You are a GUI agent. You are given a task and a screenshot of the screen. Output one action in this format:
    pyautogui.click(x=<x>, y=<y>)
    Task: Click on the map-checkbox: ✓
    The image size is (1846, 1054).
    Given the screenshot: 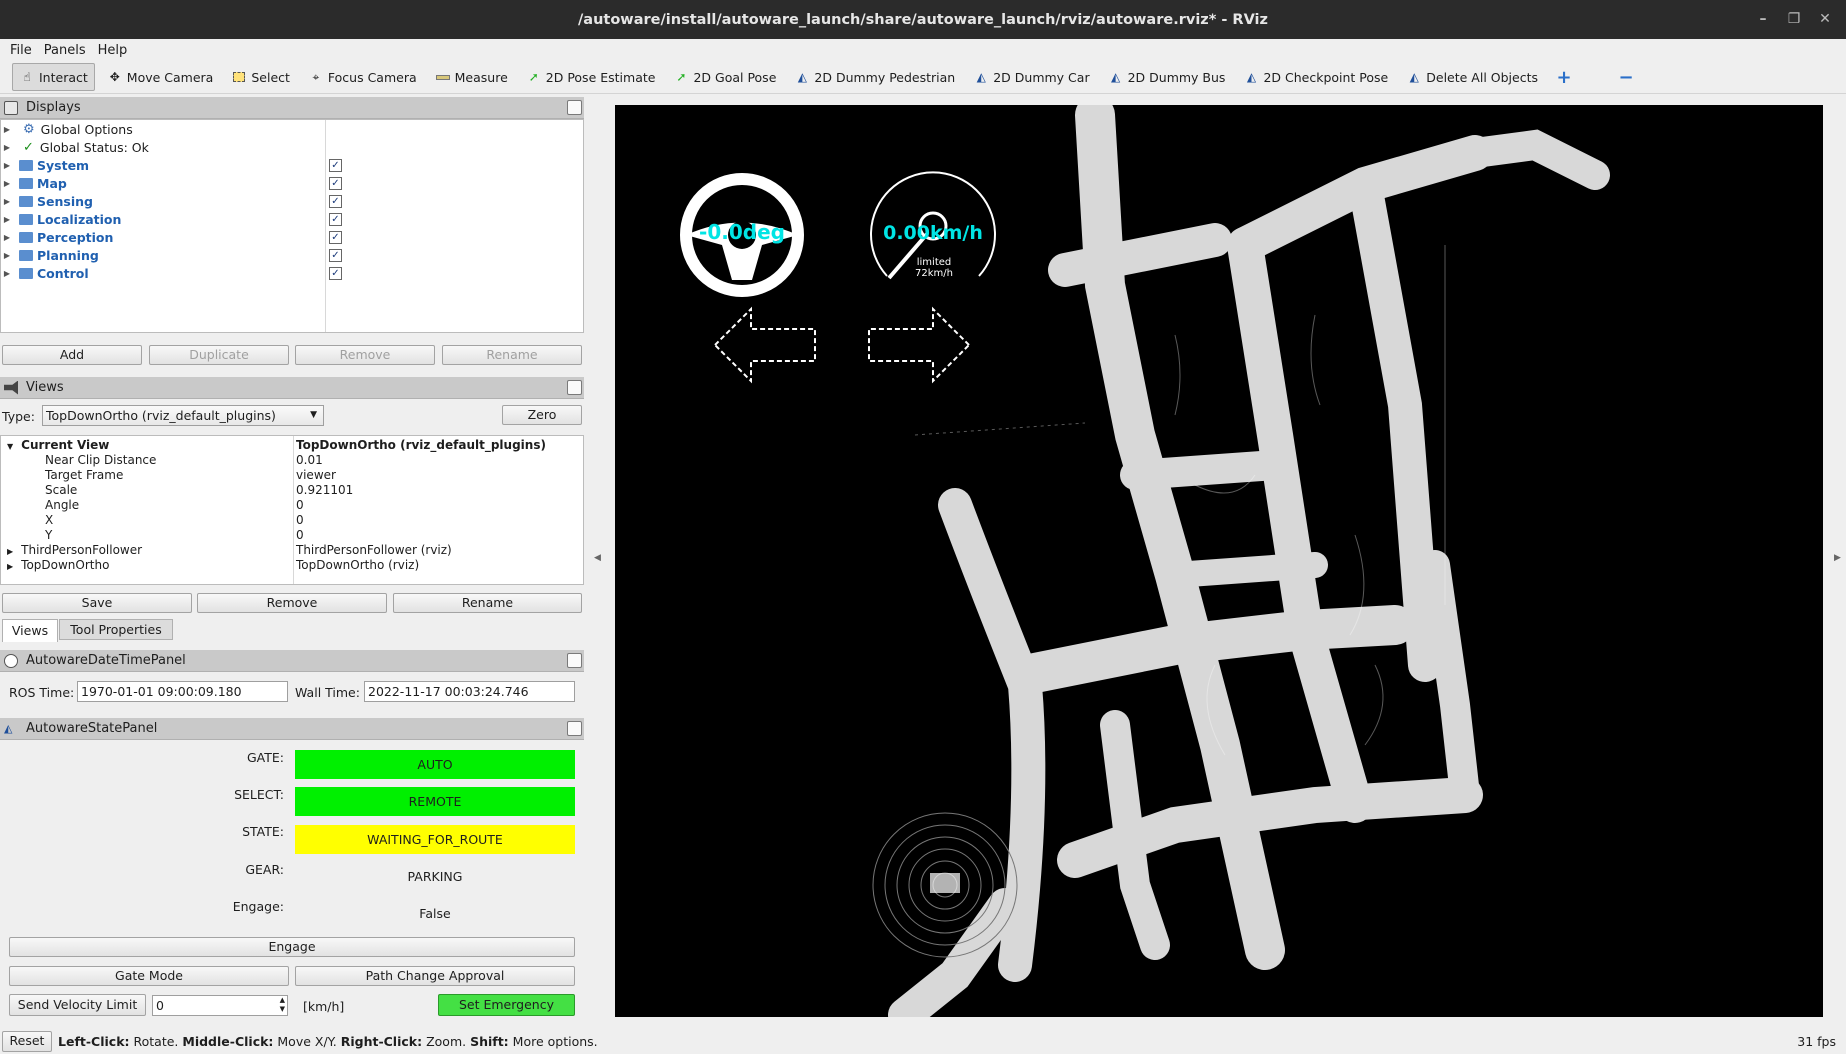 What is the action you would take?
    pyautogui.click(x=335, y=183)
    